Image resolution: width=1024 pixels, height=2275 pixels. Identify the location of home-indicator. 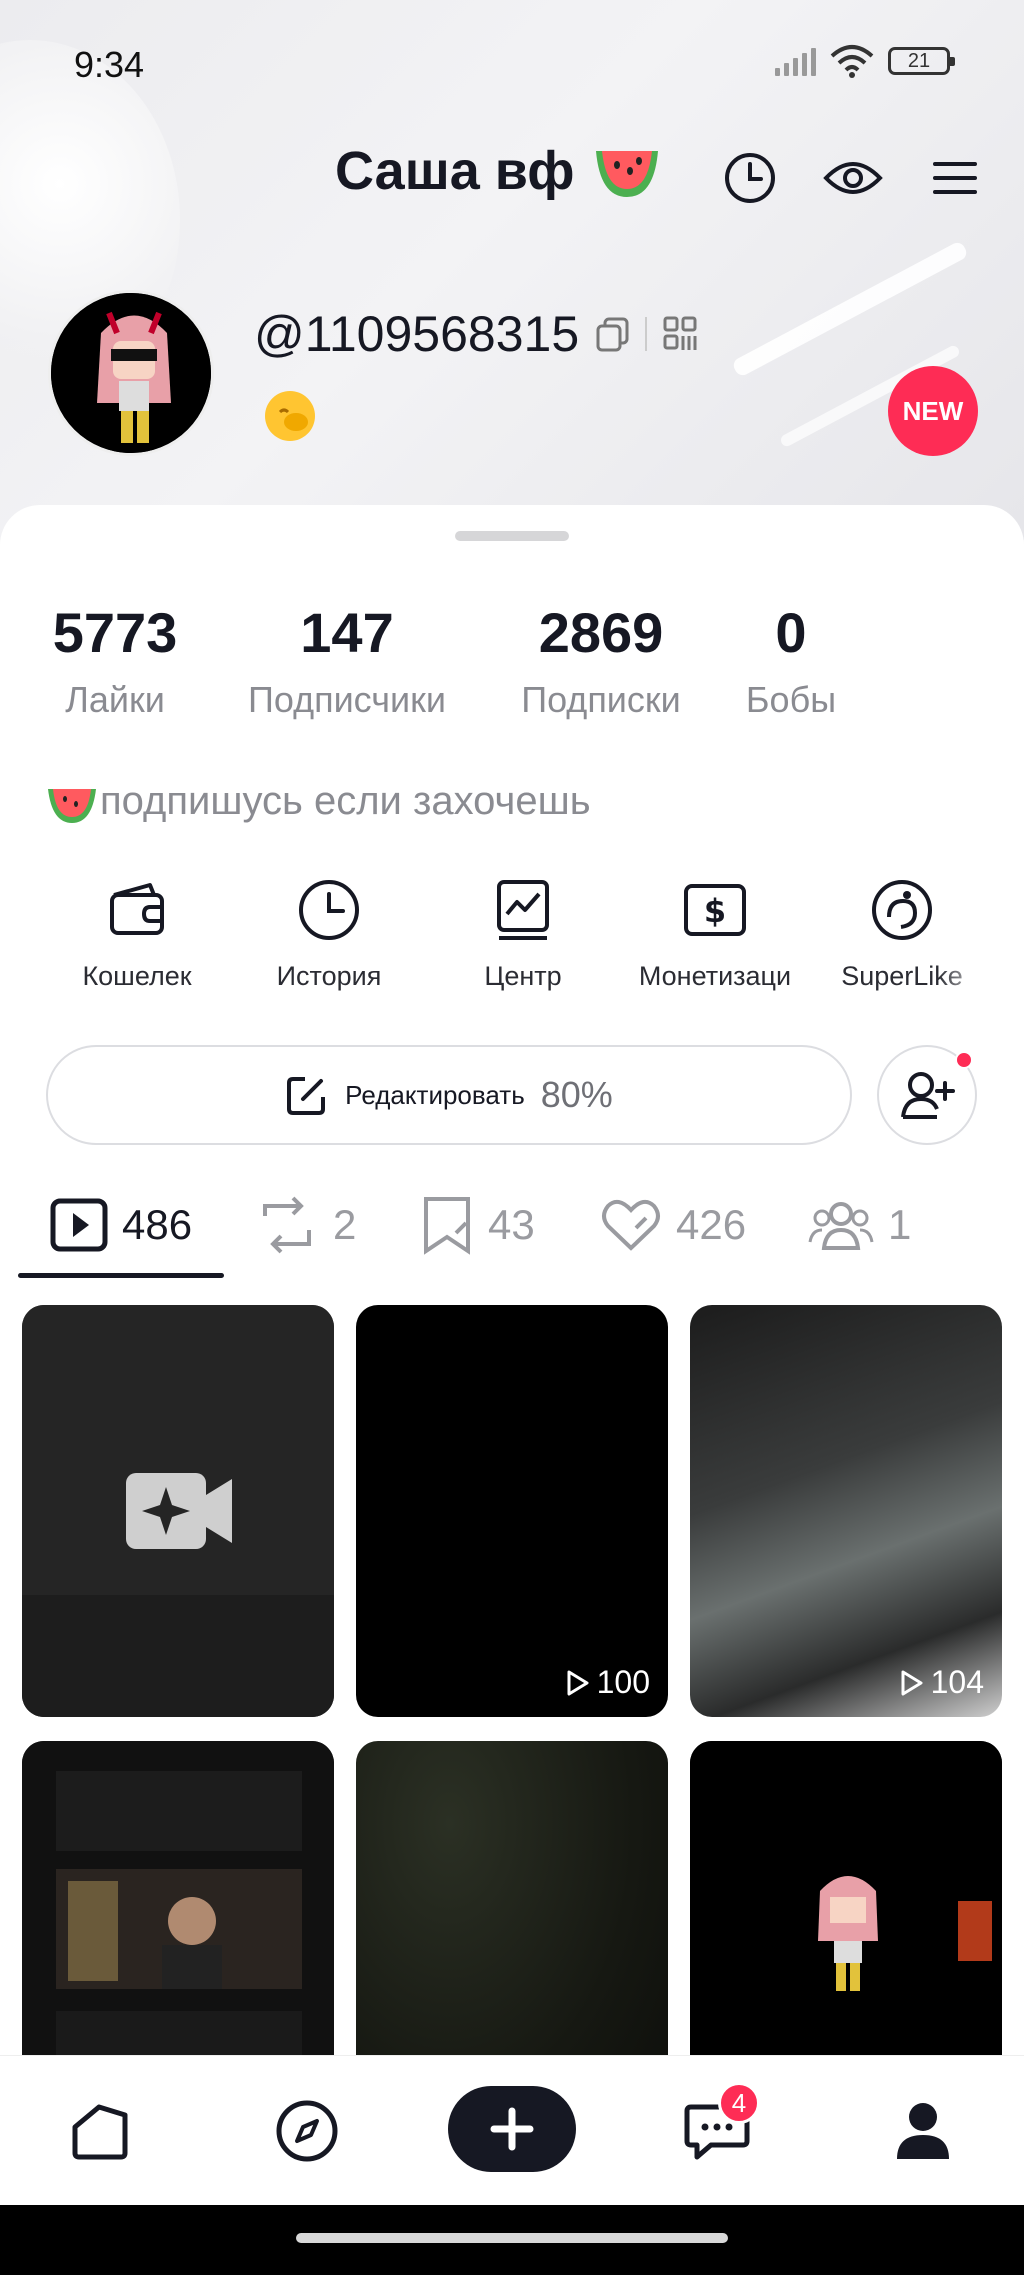
(512, 2238).